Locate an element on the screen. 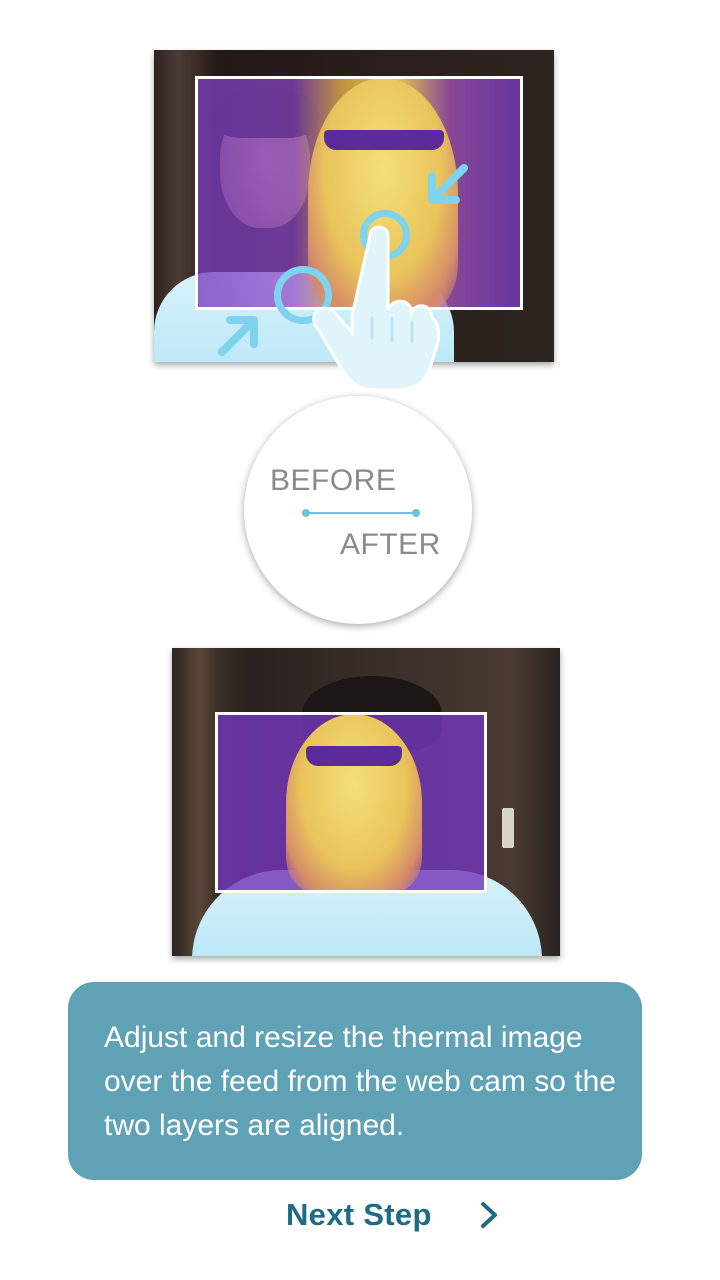 This screenshot has width=720, height=1280. next-step-label: Next Step is located at coordinates (359, 1214).